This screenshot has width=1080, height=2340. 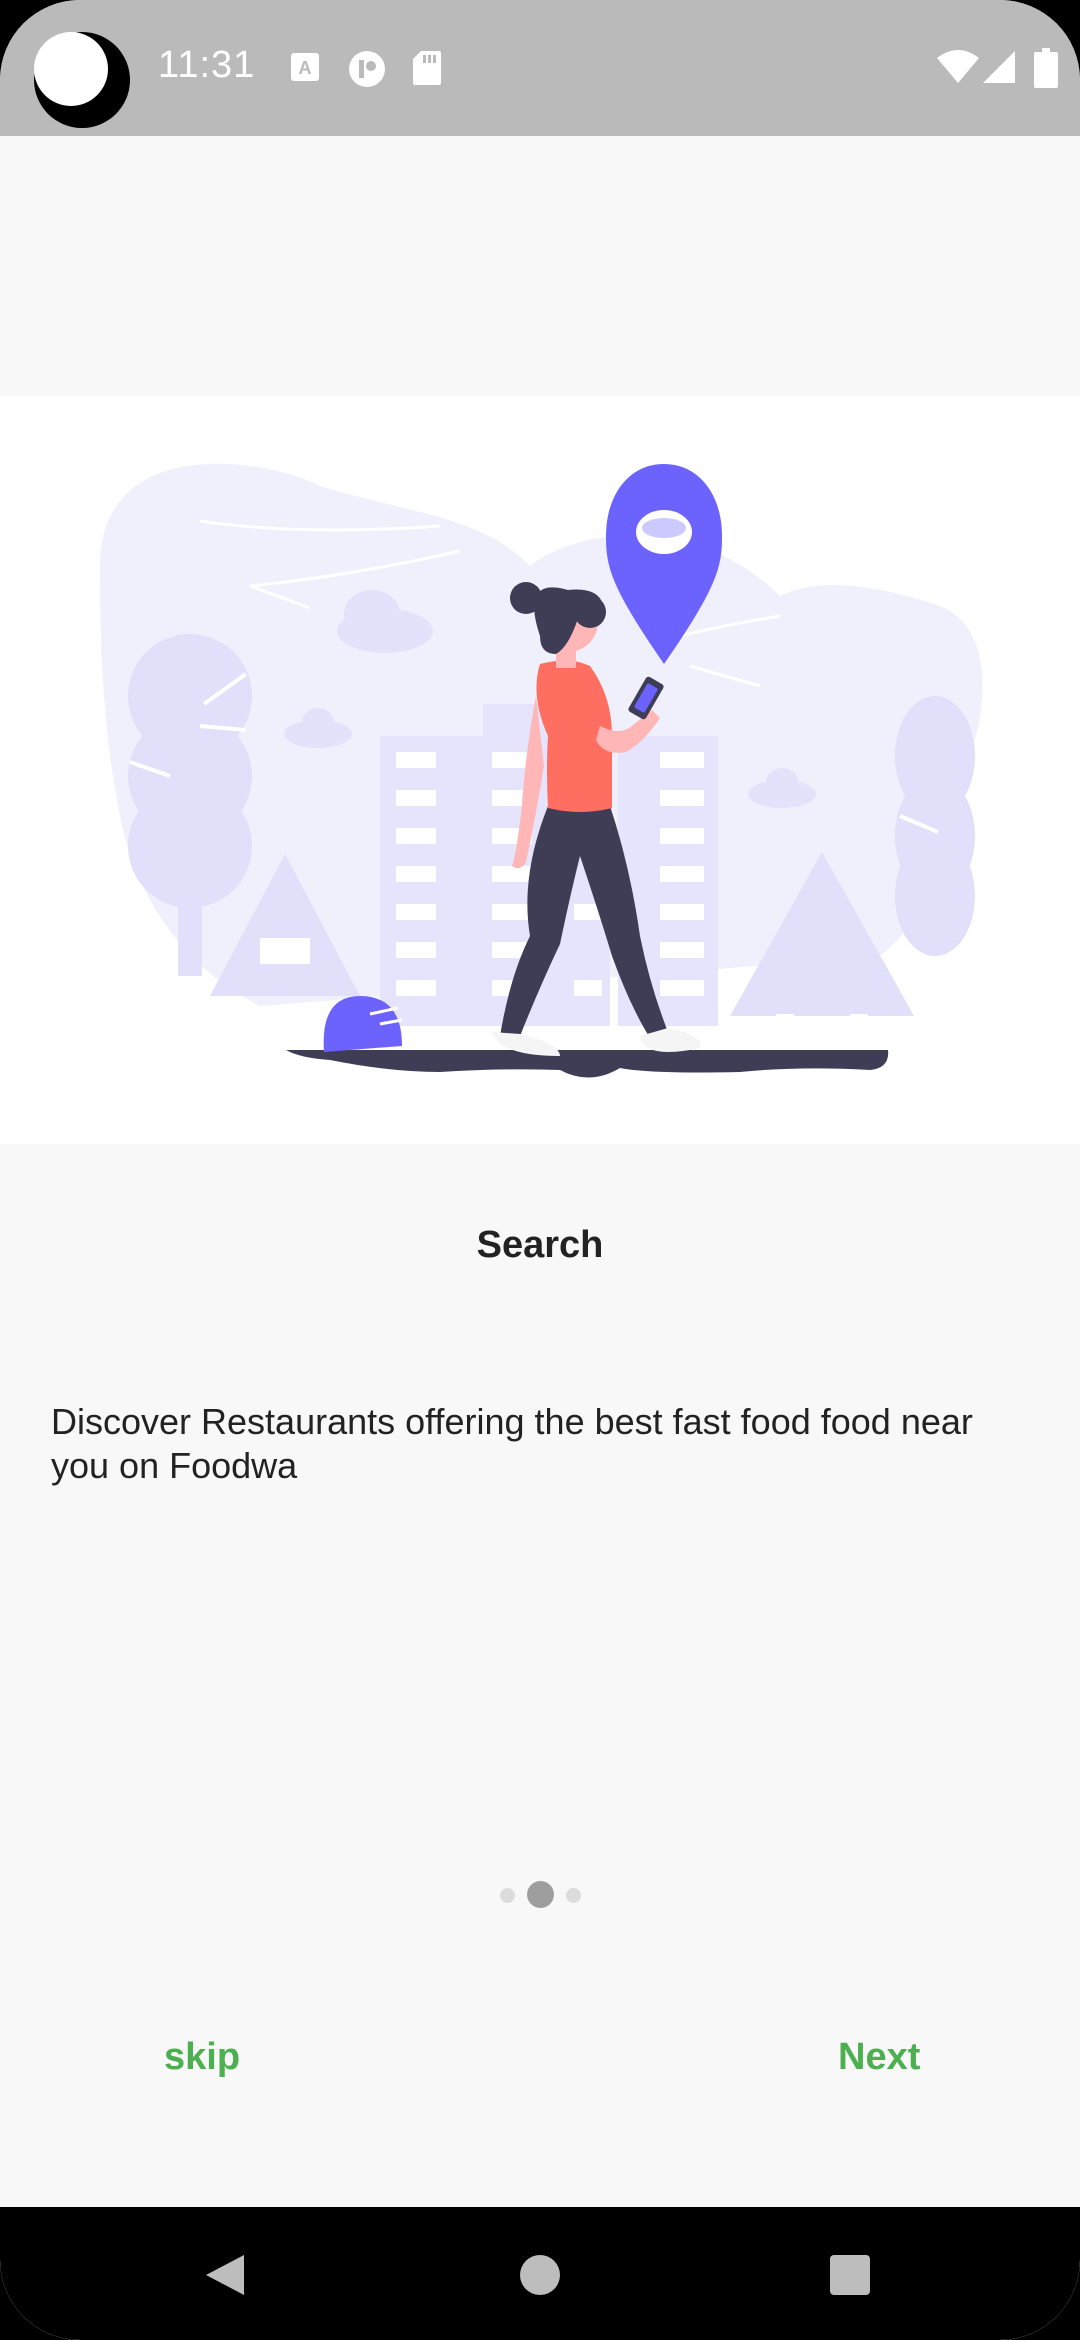 I want to click on svg-text: A, so click(x=305, y=68).